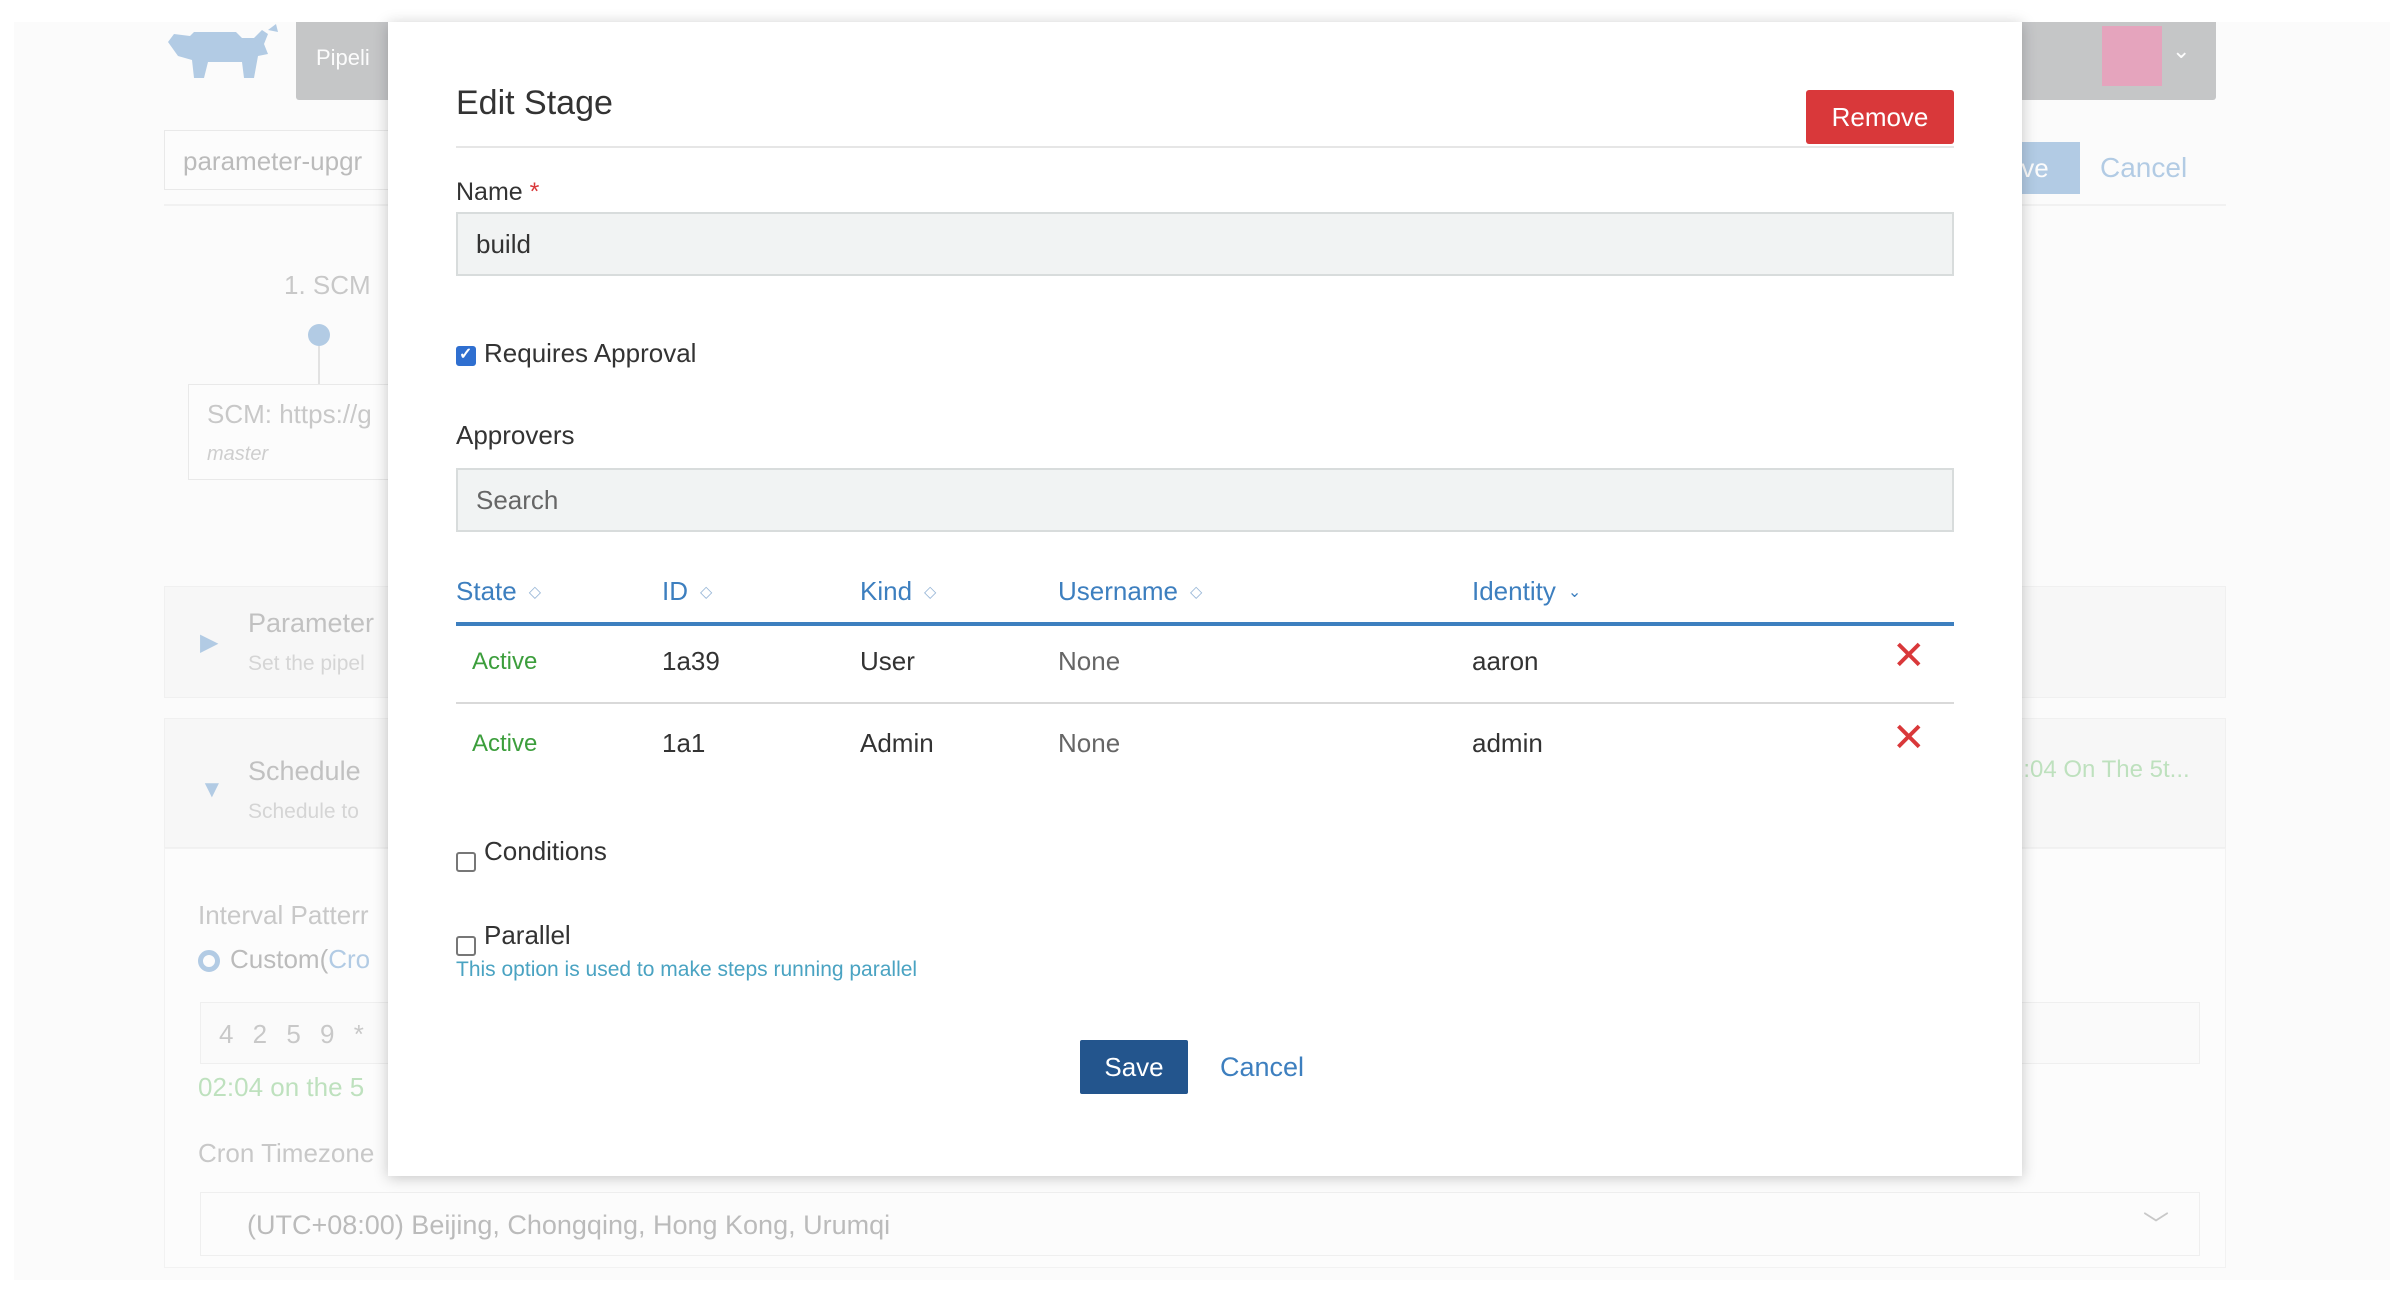  Describe the element at coordinates (466, 946) in the screenshot. I see `parallel-checkbox` at that location.